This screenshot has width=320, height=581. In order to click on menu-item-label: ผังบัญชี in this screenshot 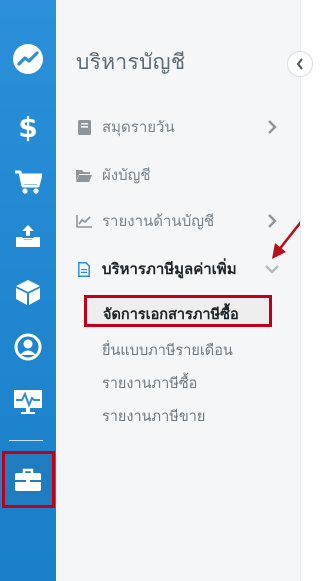, I will do `click(126, 175)`.